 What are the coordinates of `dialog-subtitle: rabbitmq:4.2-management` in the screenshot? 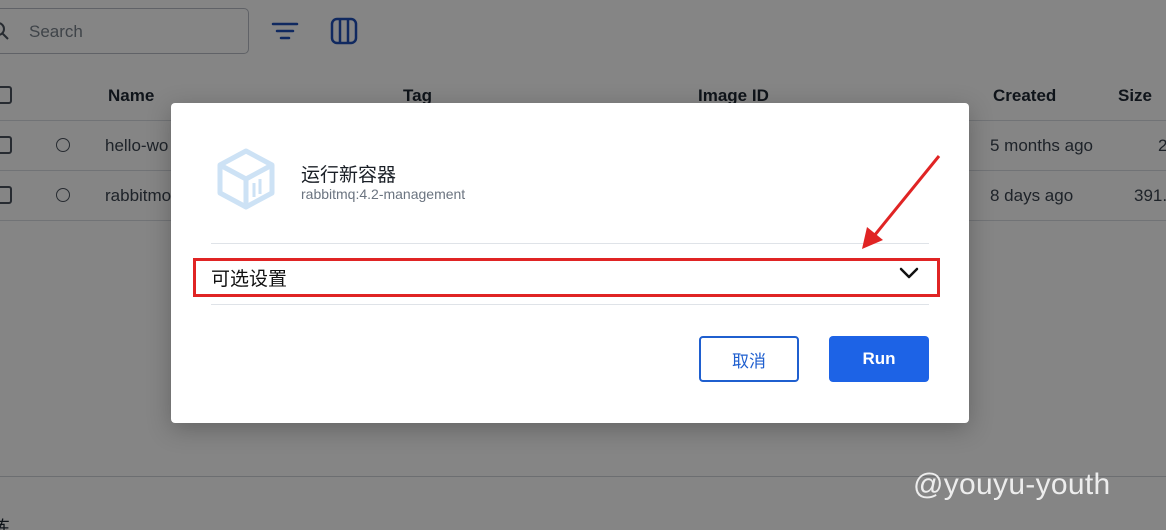 It's located at (383, 194).